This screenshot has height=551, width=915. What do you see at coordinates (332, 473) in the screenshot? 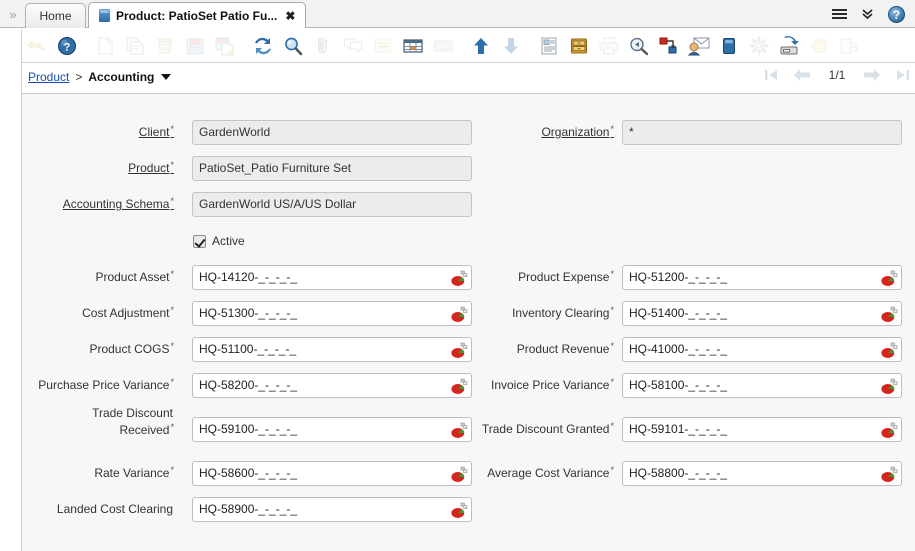
I see `input-rate-variance: HQ-58600-_-_-_-_` at bounding box center [332, 473].